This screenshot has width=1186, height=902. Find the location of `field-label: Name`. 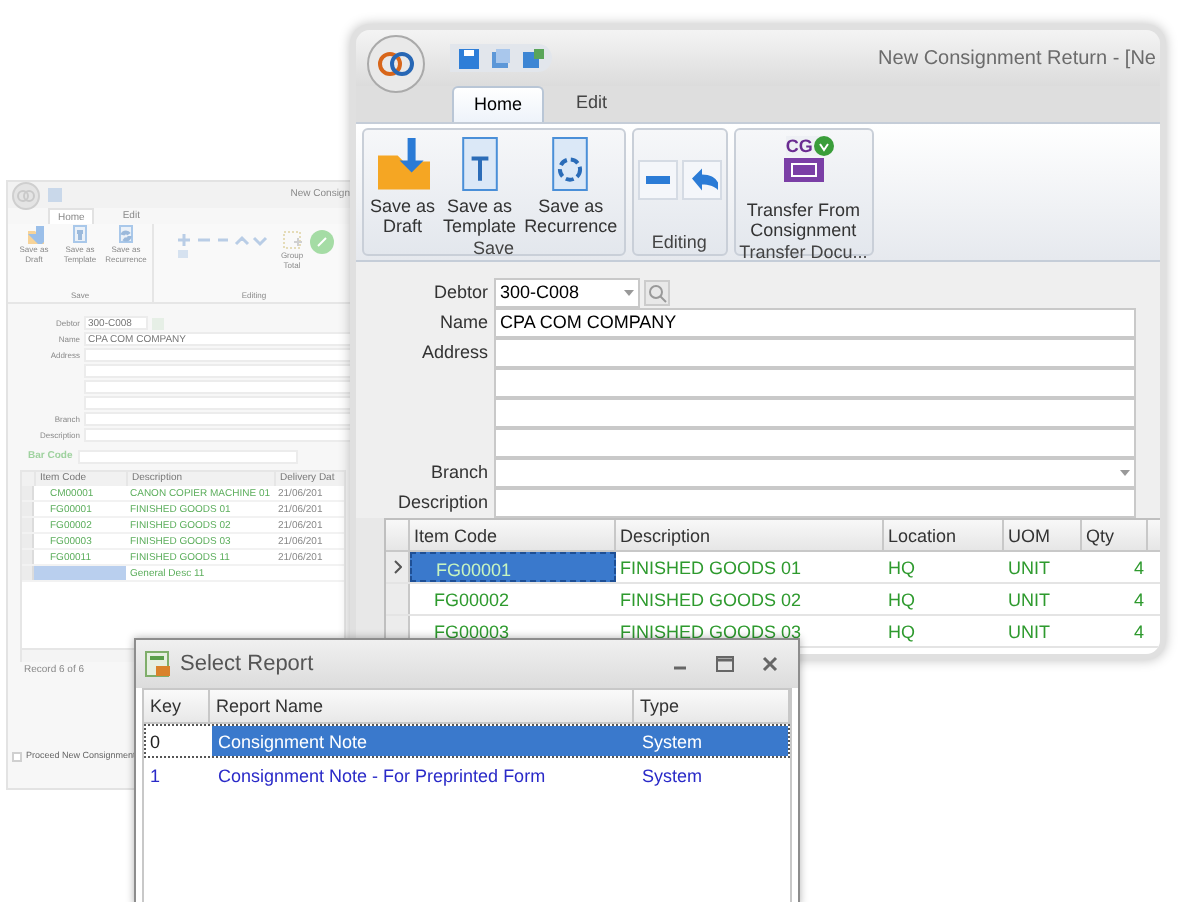

field-label: Name is located at coordinates (463, 322).